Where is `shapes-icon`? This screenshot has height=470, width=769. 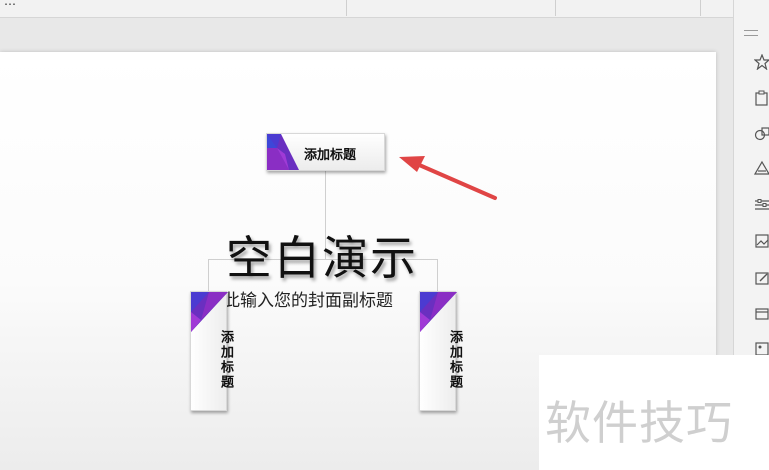
shapes-icon is located at coordinates (761, 134).